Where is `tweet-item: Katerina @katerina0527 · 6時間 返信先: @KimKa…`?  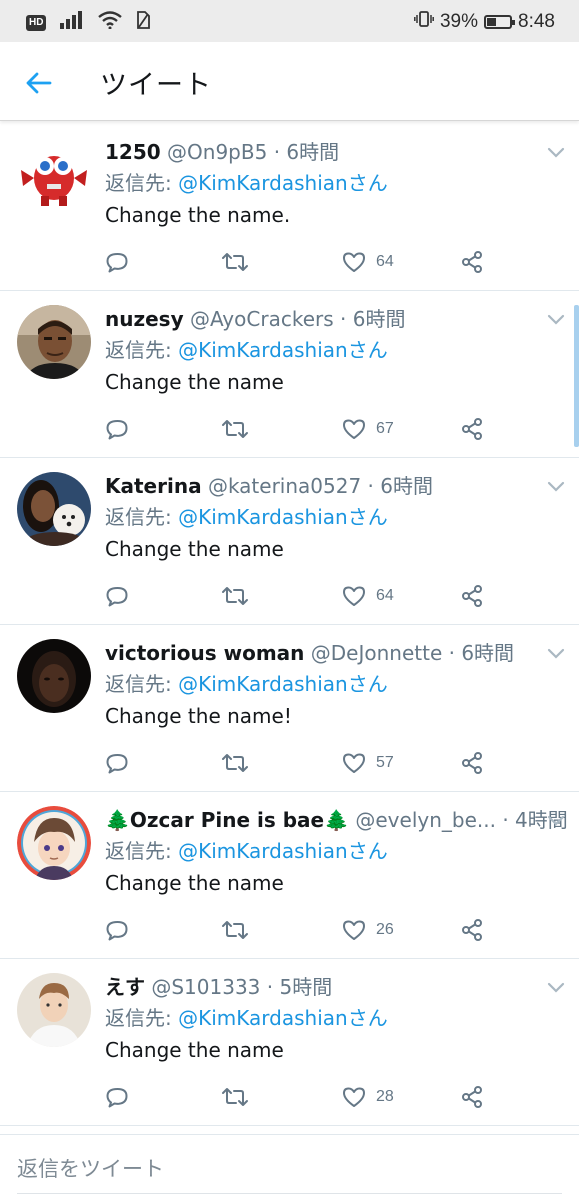
tweet-item: Katerina @katerina0527 · 6時間 返信先: @KimKa… is located at coordinates (289, 541).